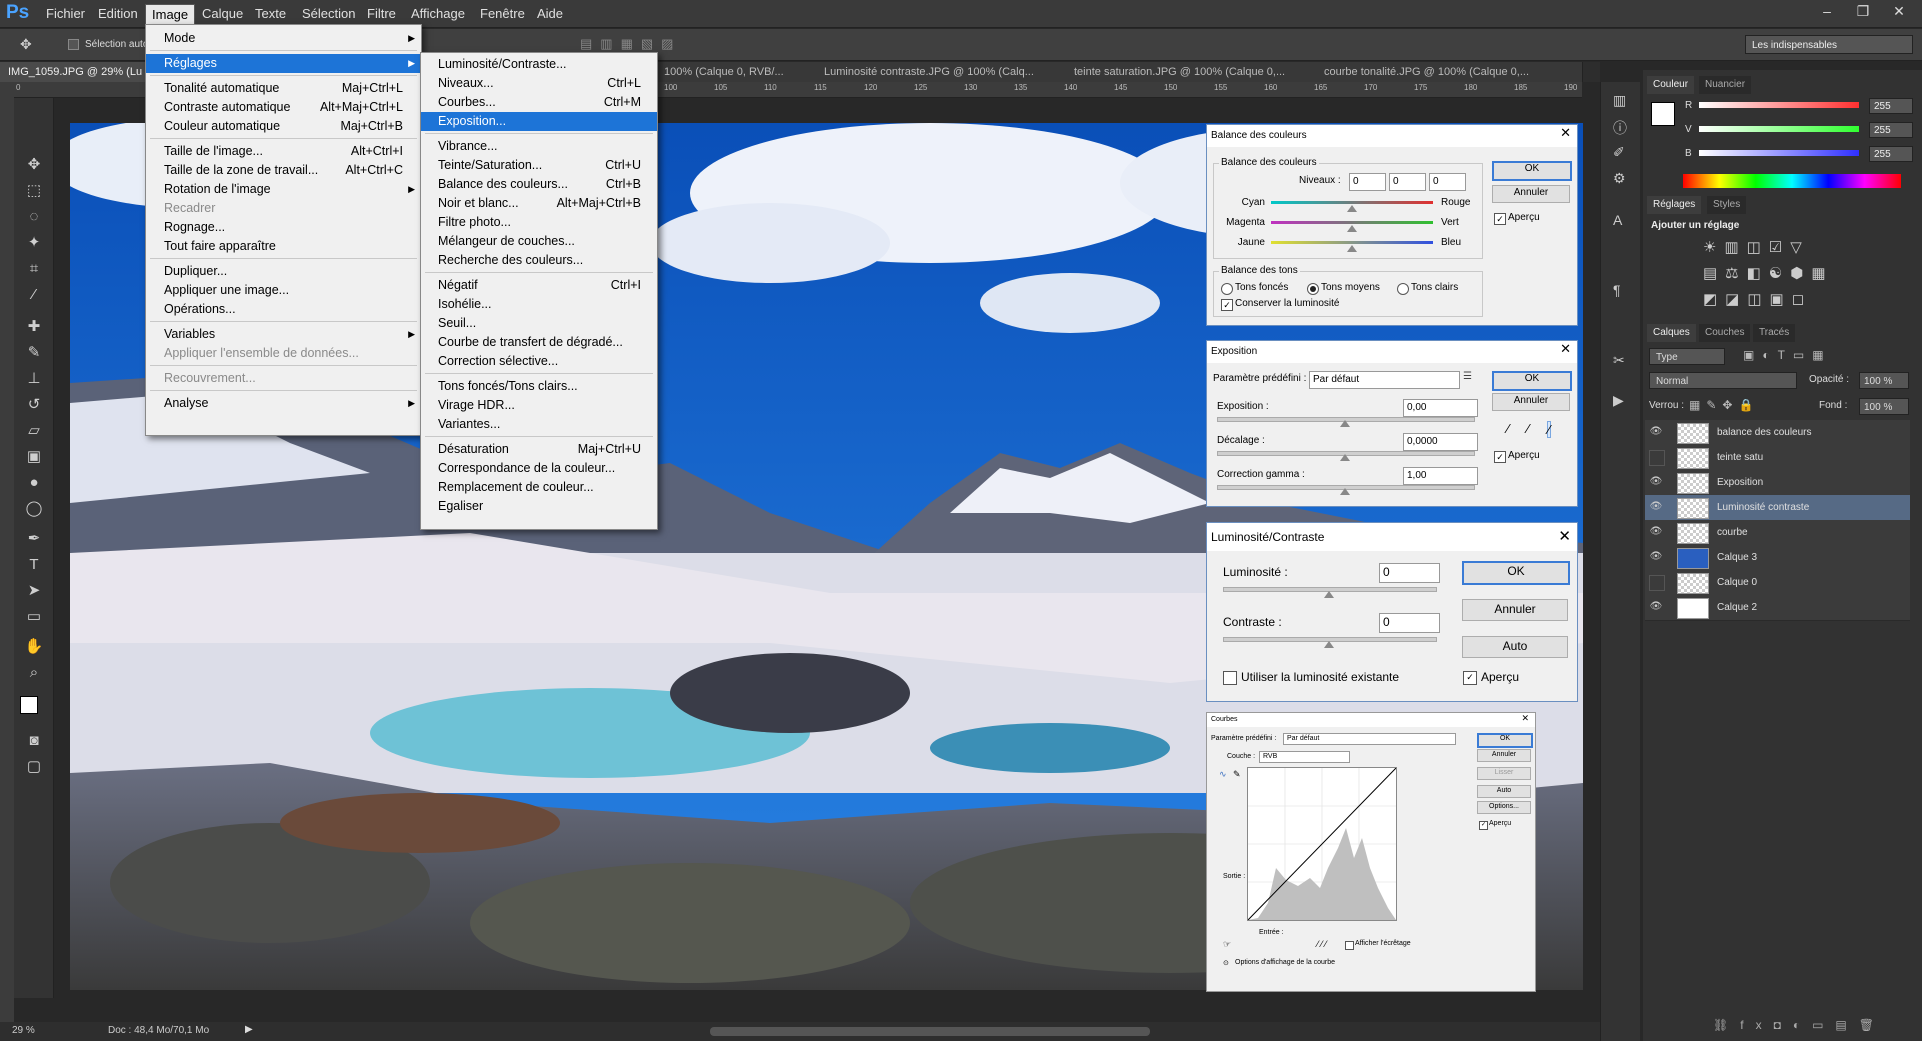  I want to click on lasso-icon: ◌, so click(34, 217).